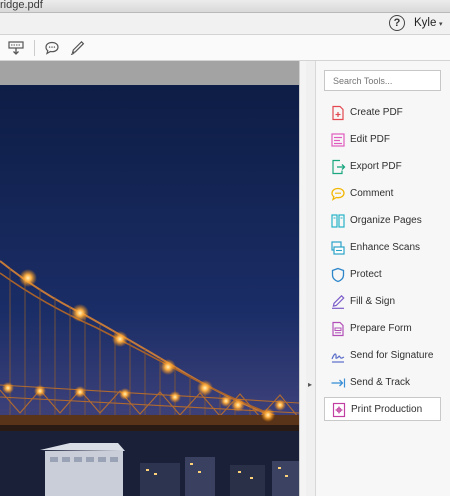 The height and width of the screenshot is (496, 450). I want to click on enhance-scans-icon, so click(338, 248).